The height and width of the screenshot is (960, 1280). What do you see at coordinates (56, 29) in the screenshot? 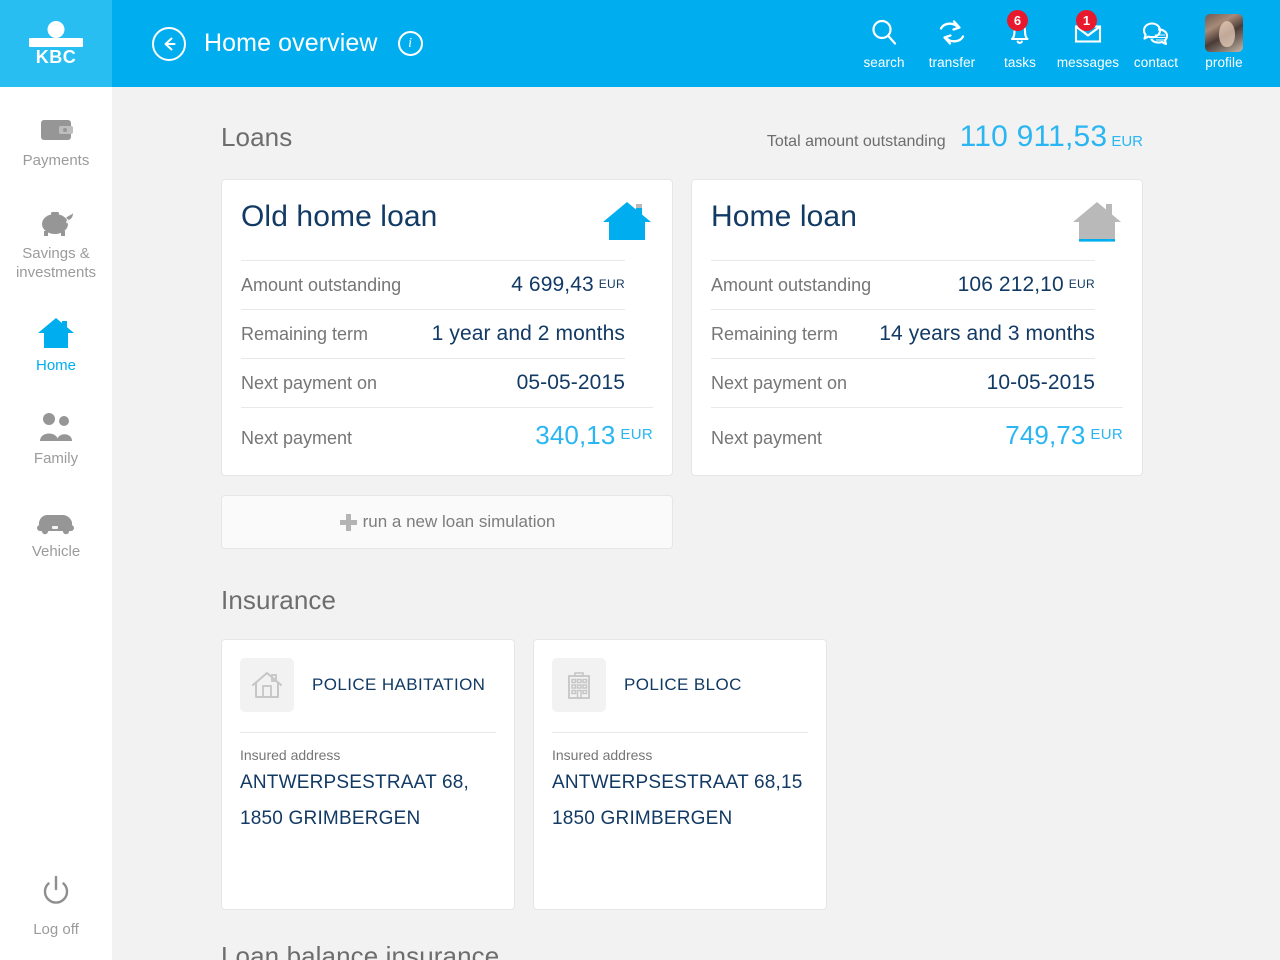
I see `kbc-logo-dot` at bounding box center [56, 29].